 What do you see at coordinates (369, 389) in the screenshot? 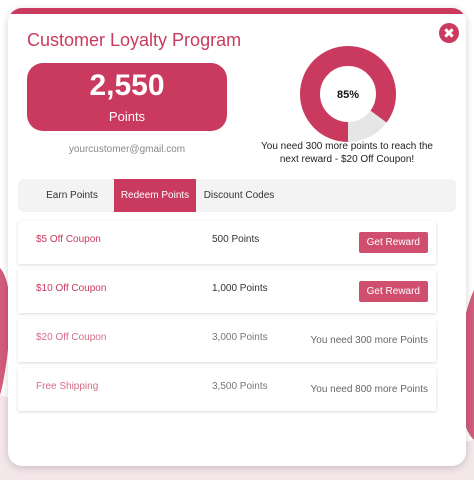
I see `points-needed-text: You need 800 more Points` at bounding box center [369, 389].